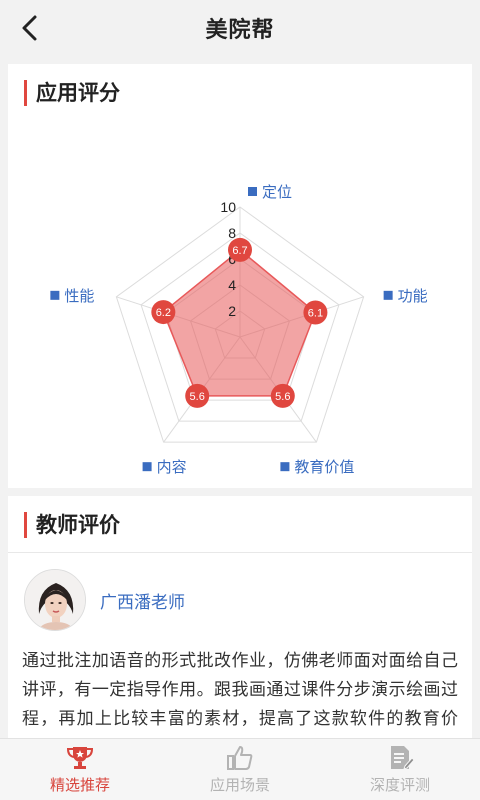 The image size is (480, 800). What do you see at coordinates (232, 233) in the screenshot?
I see `radar-tick-label: 8` at bounding box center [232, 233].